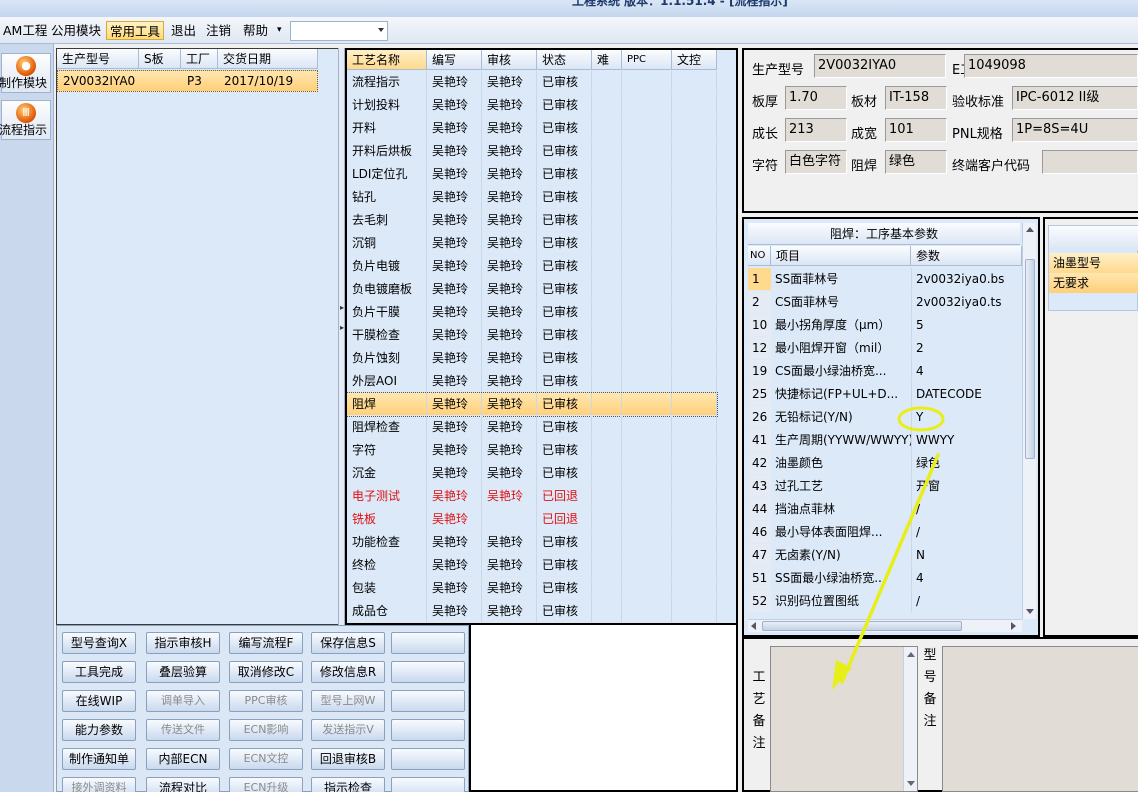 This screenshot has width=1138, height=792. What do you see at coordinates (1090, 162) in the screenshot?
I see `field-customer-code` at bounding box center [1090, 162].